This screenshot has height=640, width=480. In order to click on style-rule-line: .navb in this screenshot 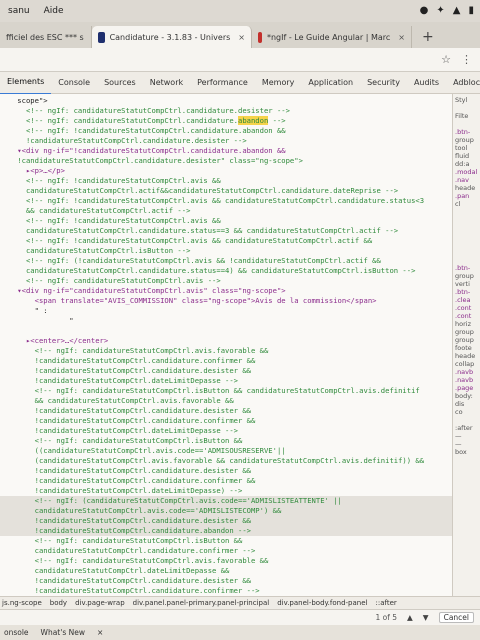, I will do `click(466, 372)`.